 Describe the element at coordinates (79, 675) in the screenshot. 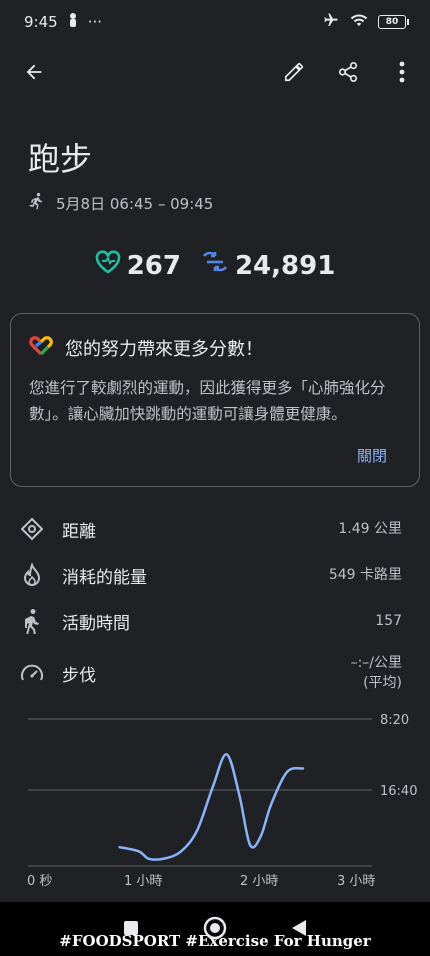

I see `stat-label: 步伐` at that location.